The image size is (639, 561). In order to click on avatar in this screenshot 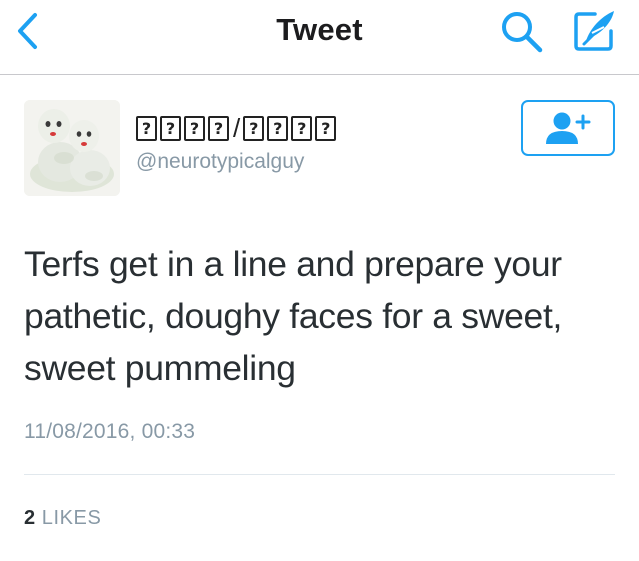, I will do `click(72, 148)`.